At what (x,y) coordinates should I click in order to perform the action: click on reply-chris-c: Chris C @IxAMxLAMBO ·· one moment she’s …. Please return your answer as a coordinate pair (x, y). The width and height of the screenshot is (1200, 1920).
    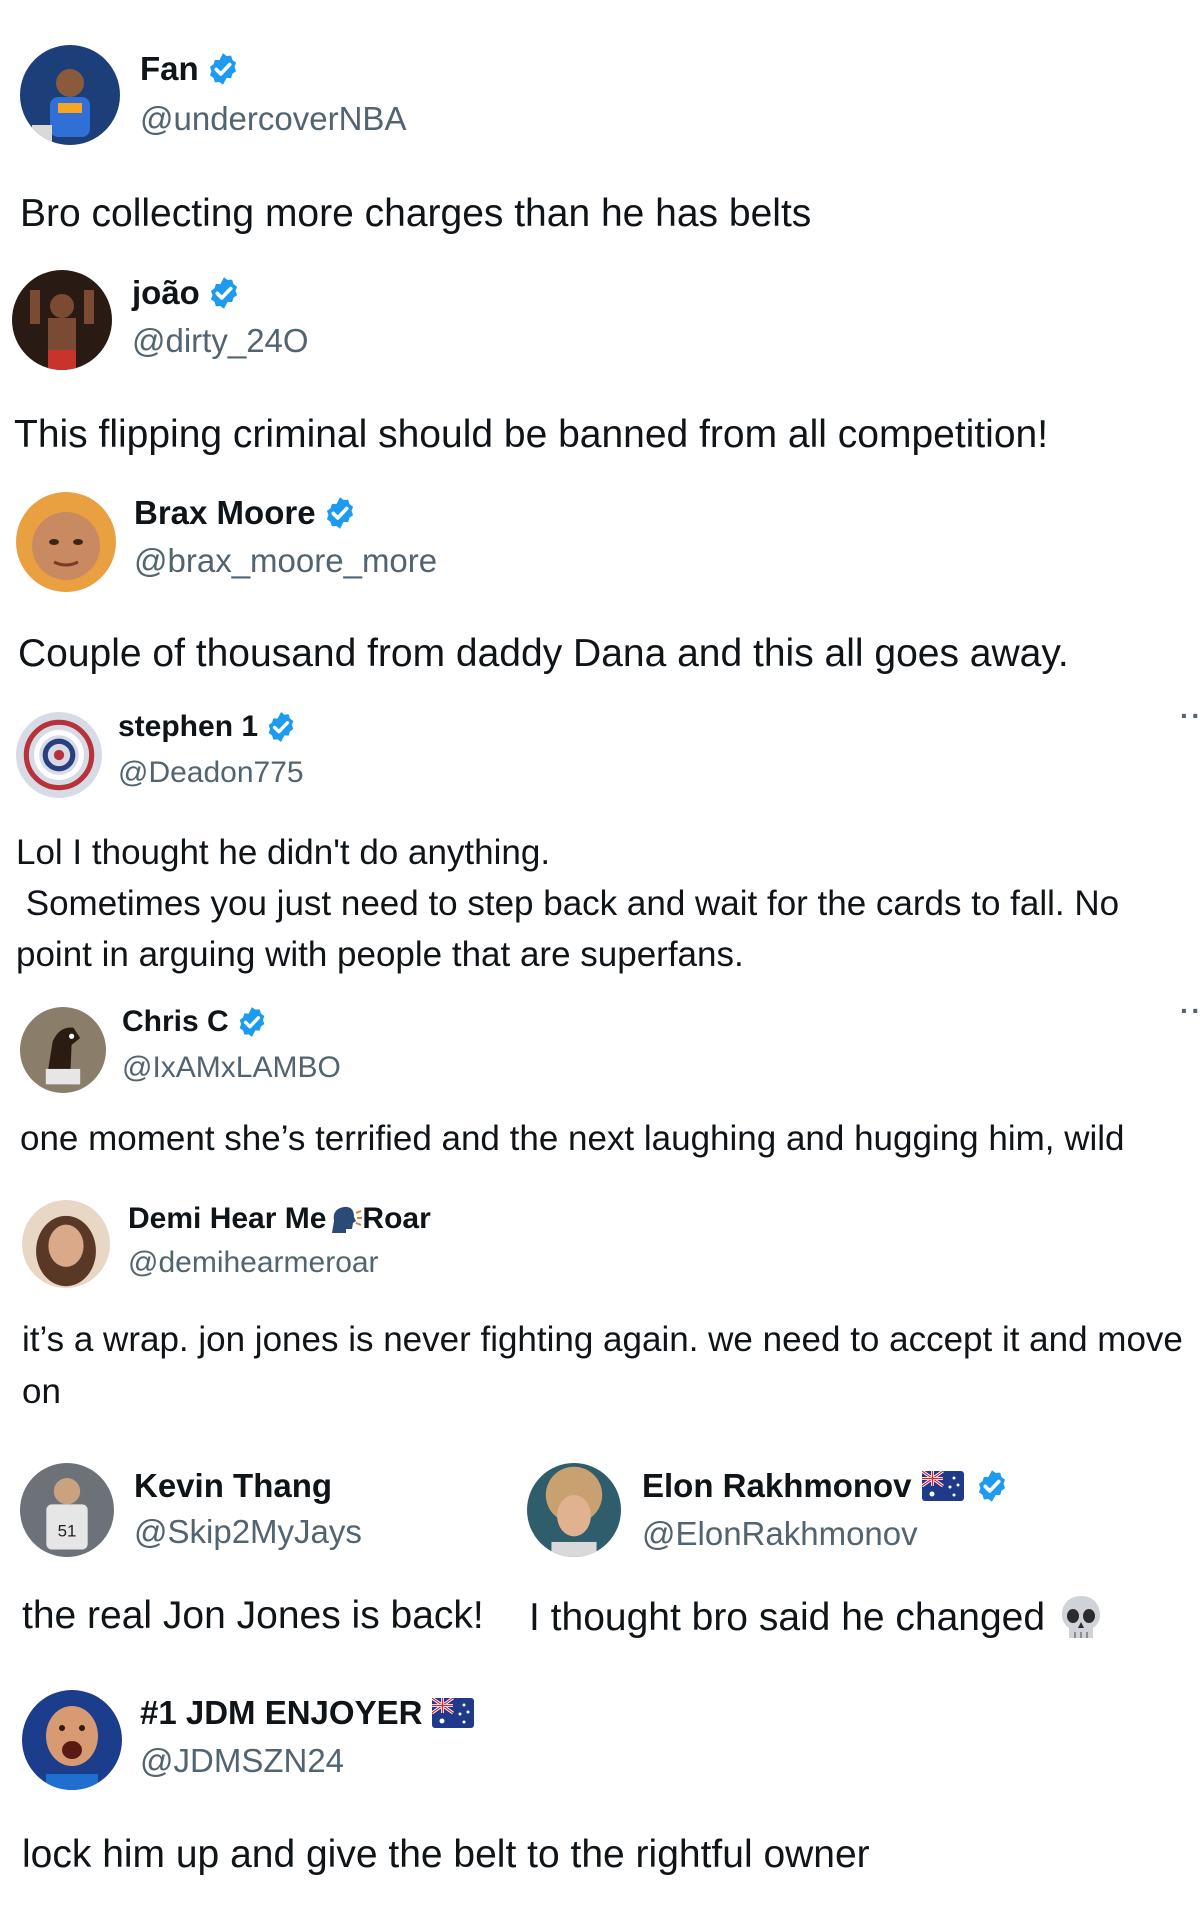
    Looking at the image, I should click on (600, 1085).